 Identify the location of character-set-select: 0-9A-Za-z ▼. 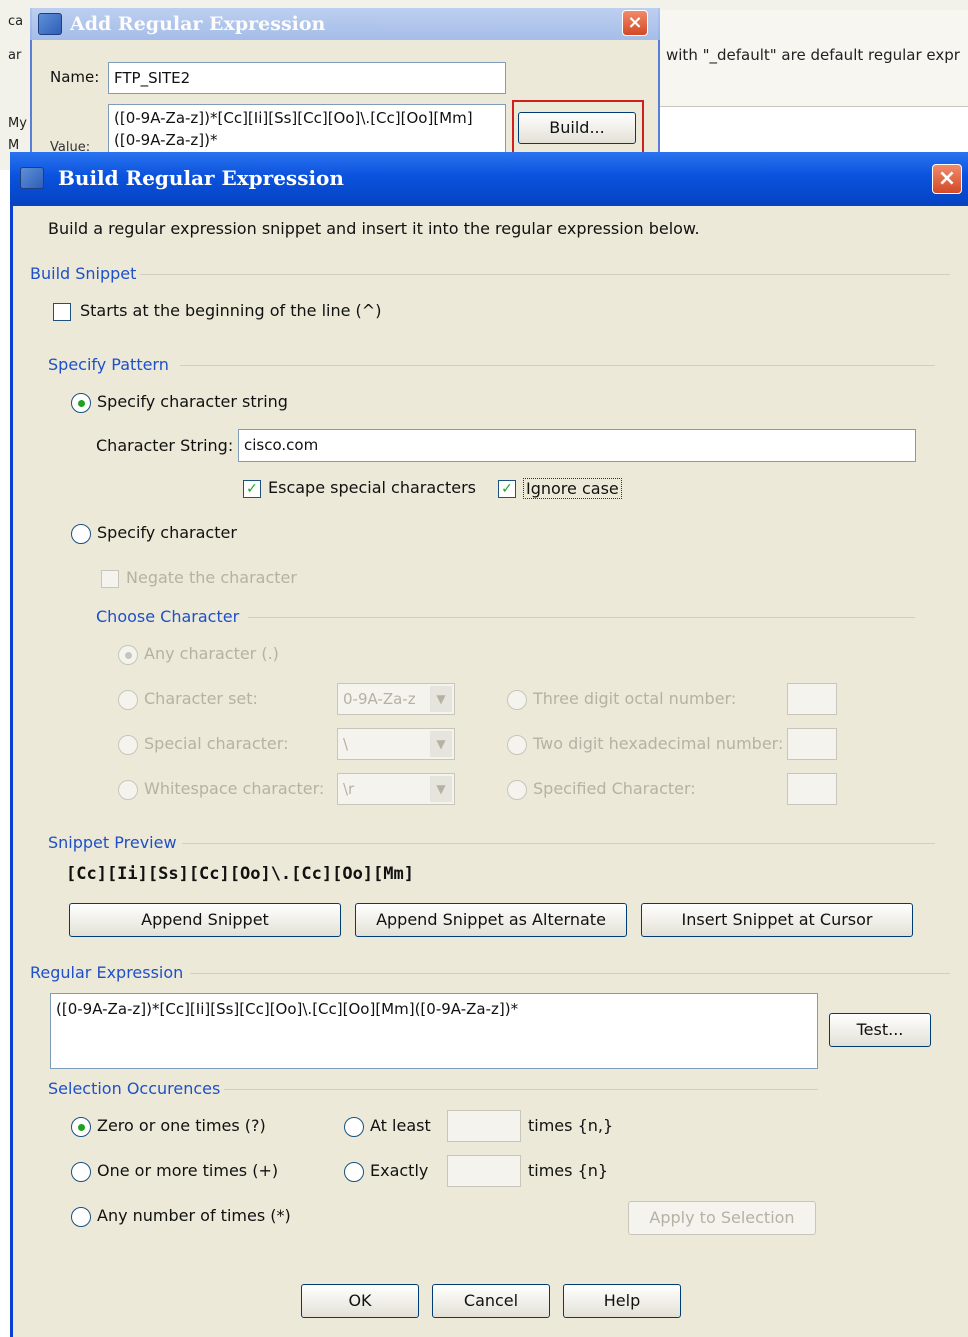
(396, 699).